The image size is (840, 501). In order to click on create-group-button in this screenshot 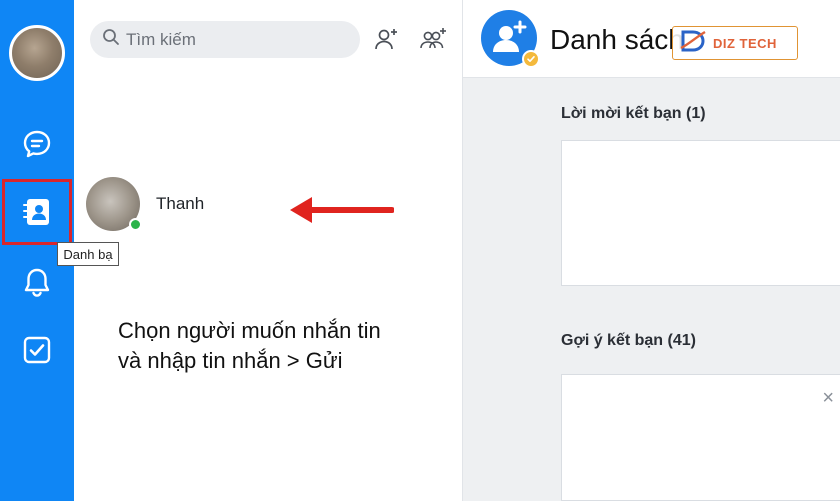, I will do `click(433, 41)`.